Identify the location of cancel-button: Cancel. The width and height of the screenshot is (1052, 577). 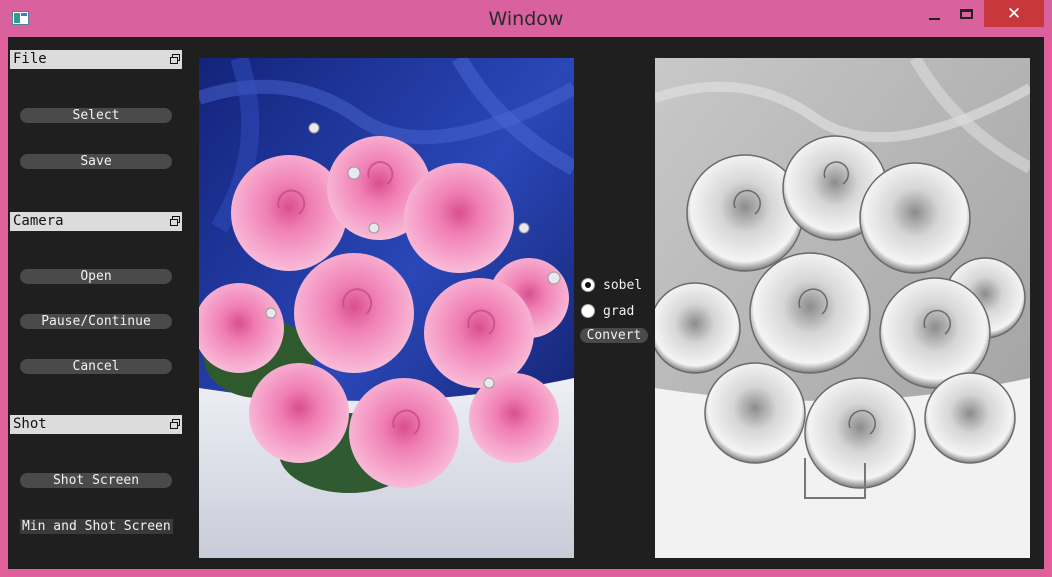
(96, 366).